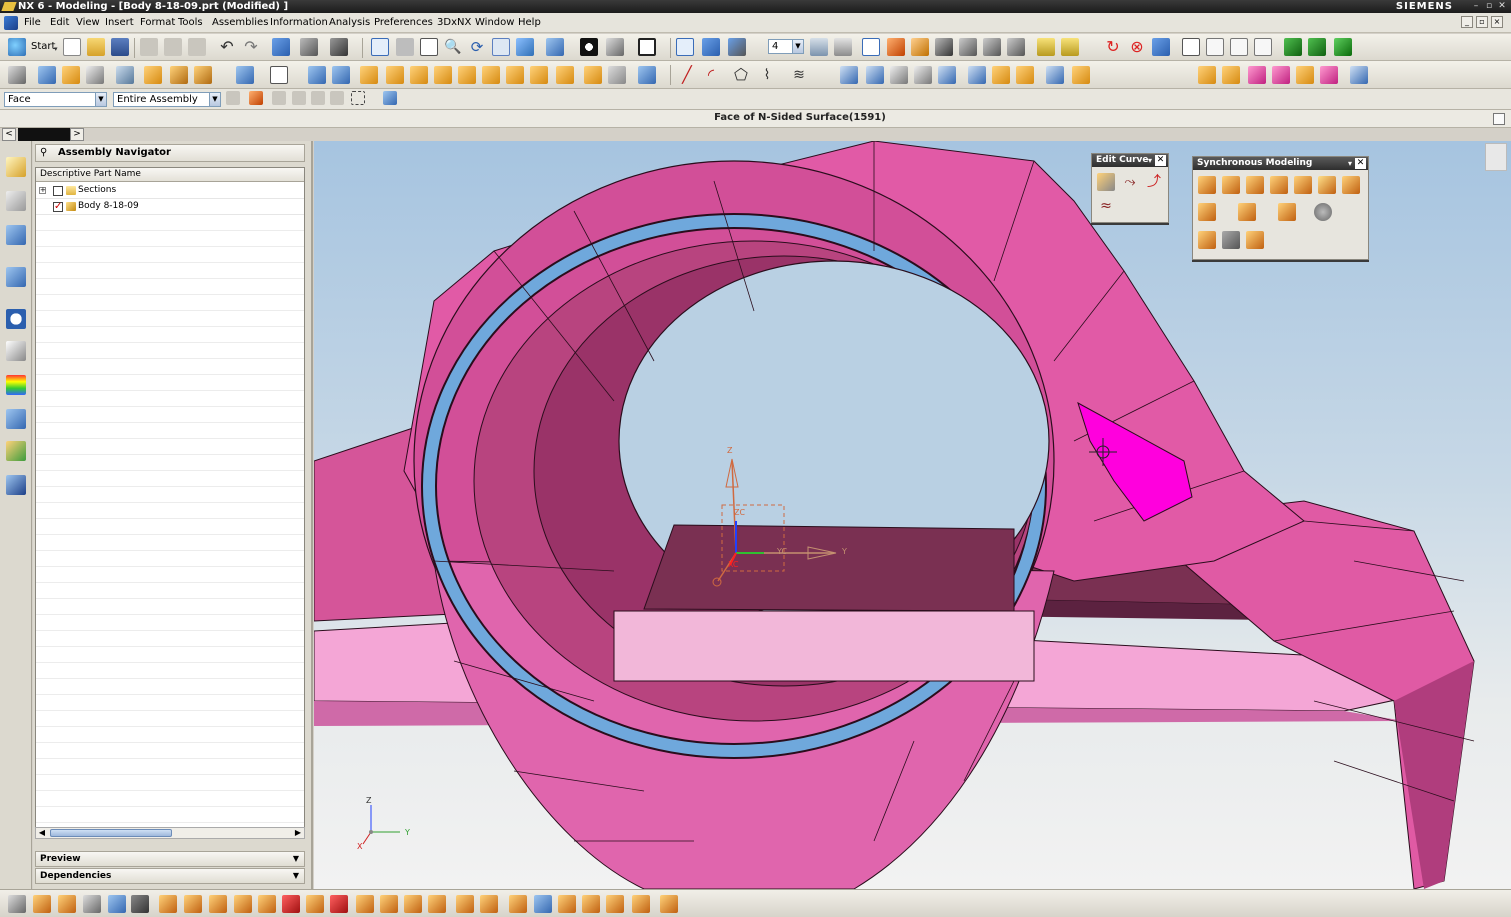 The image size is (1511, 917). What do you see at coordinates (358, 98) in the screenshot?
I see `rectangle-select-icon` at bounding box center [358, 98].